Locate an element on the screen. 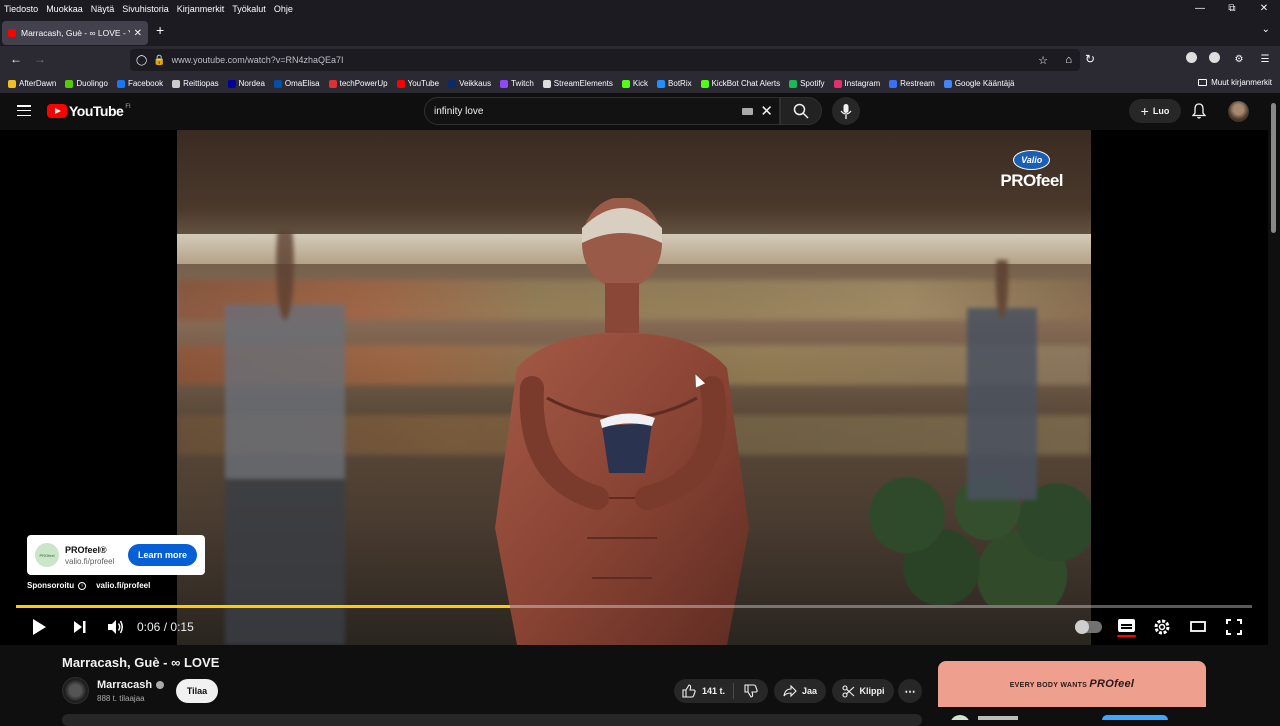 The height and width of the screenshot is (726, 1280). theater-mode-icon is located at coordinates (1198, 627).